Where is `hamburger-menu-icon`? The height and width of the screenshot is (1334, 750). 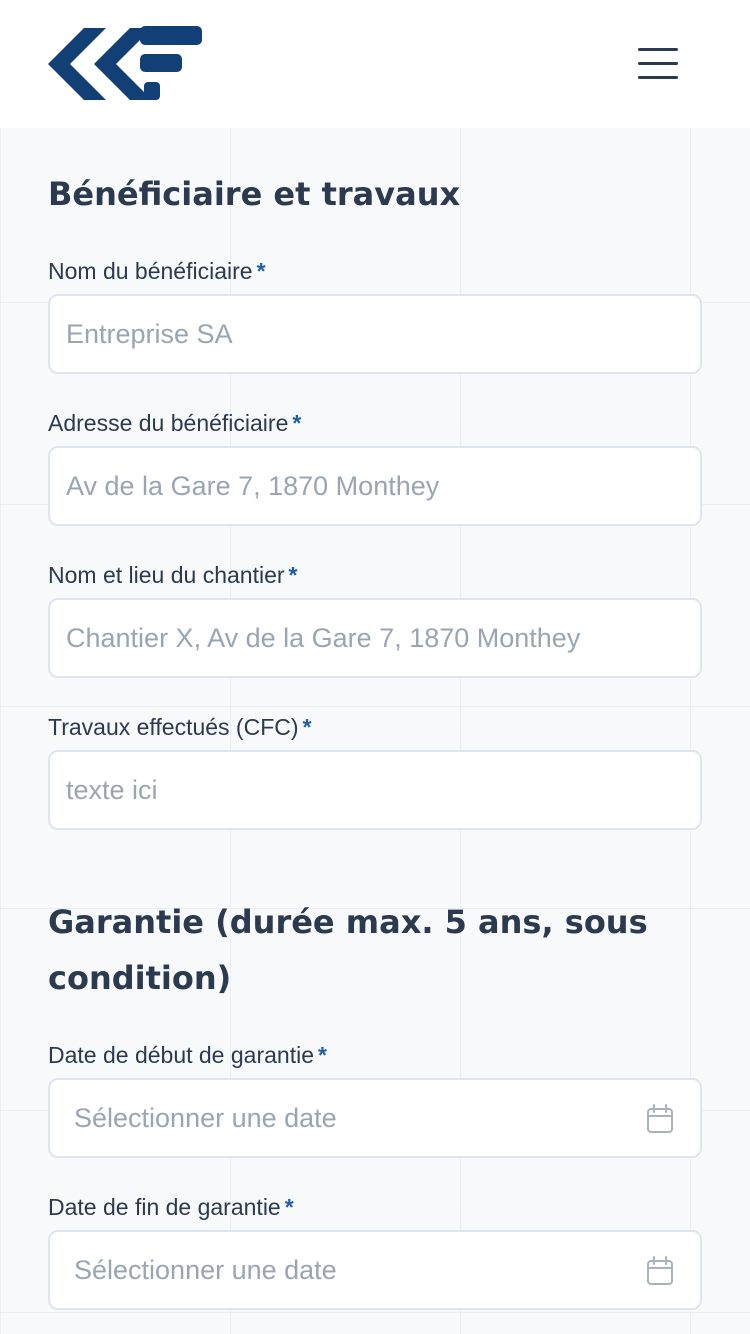
hamburger-menu-icon is located at coordinates (658, 64).